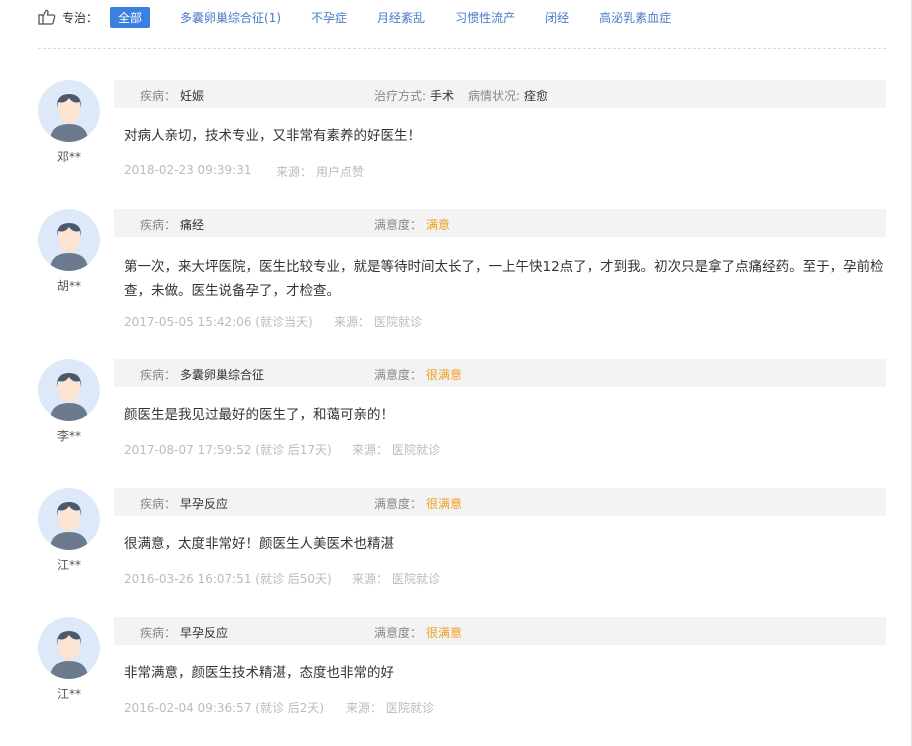 This screenshot has height=746, width=912. Describe the element at coordinates (557, 17) in the screenshot. I see `filter-tag-amenorrhea: 闭经` at that location.